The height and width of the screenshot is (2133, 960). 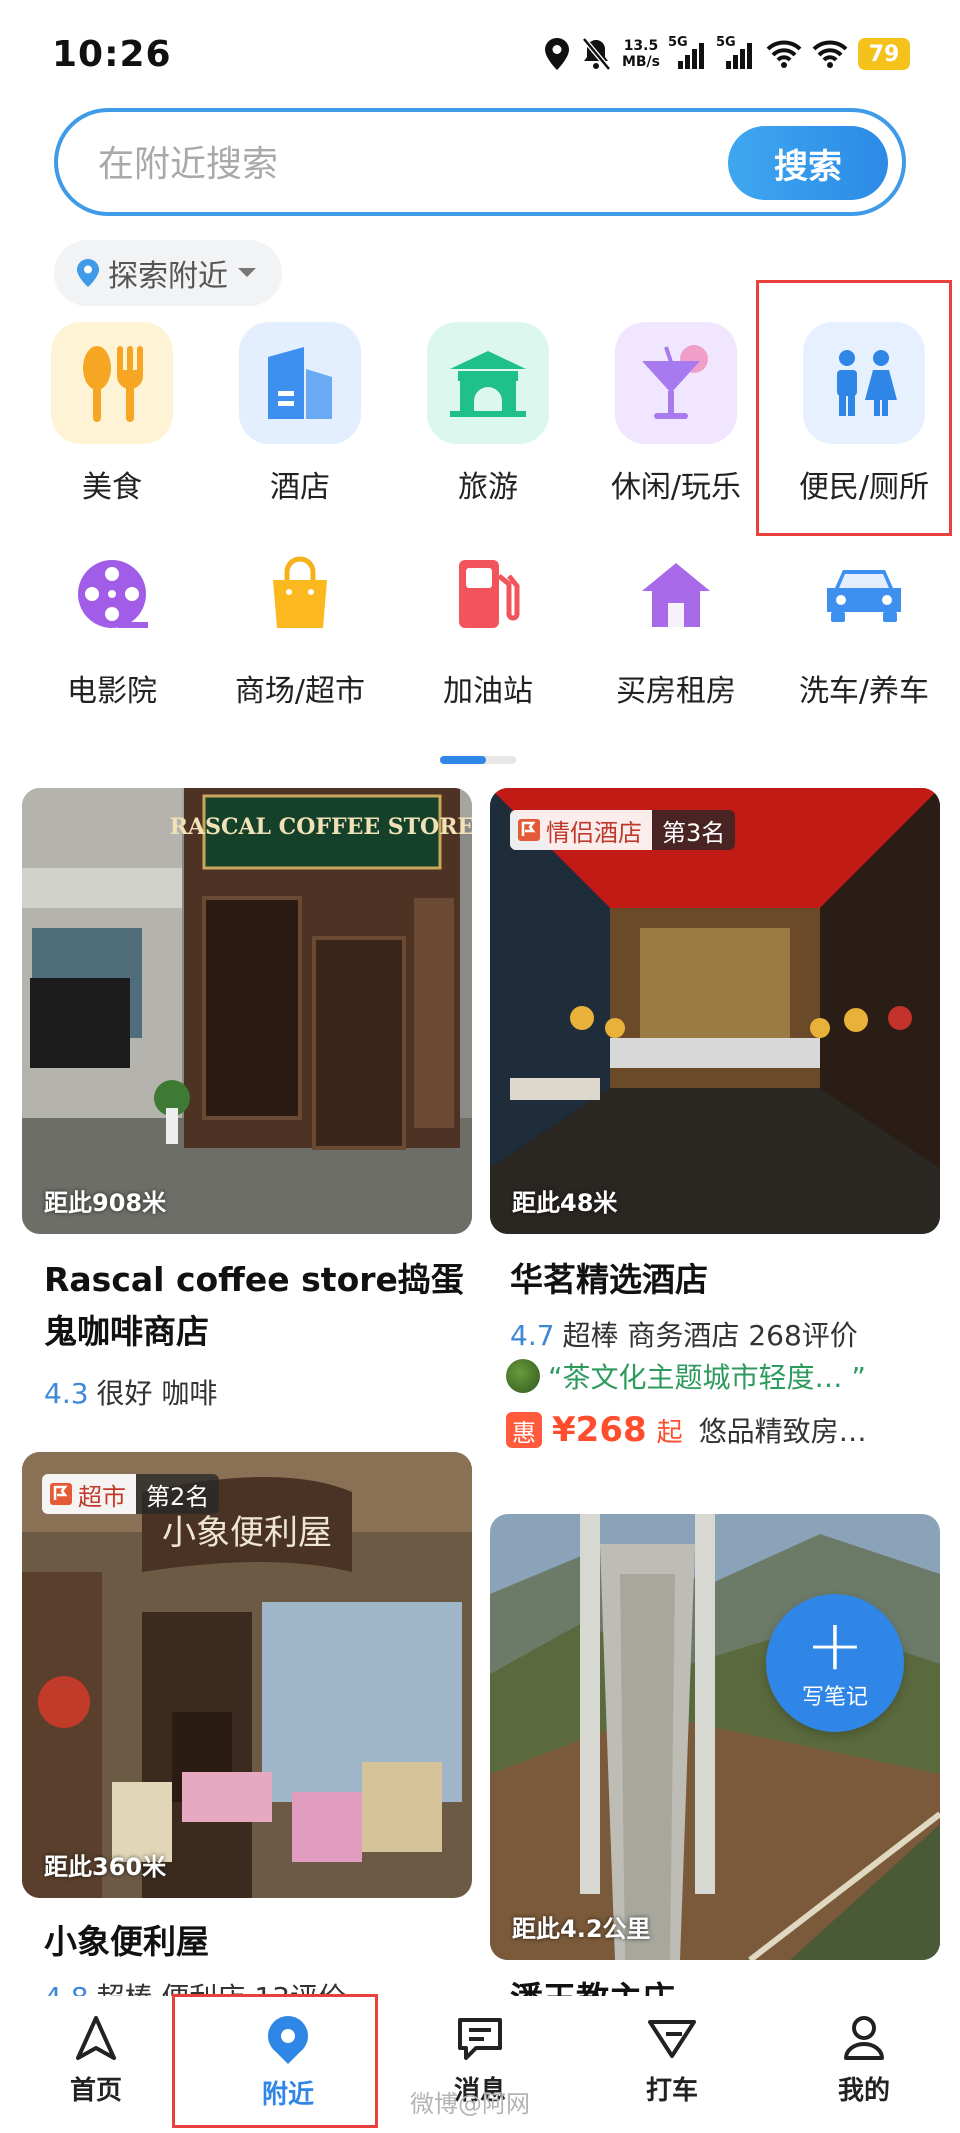 What do you see at coordinates (112, 383) in the screenshot?
I see `food-icon` at bounding box center [112, 383].